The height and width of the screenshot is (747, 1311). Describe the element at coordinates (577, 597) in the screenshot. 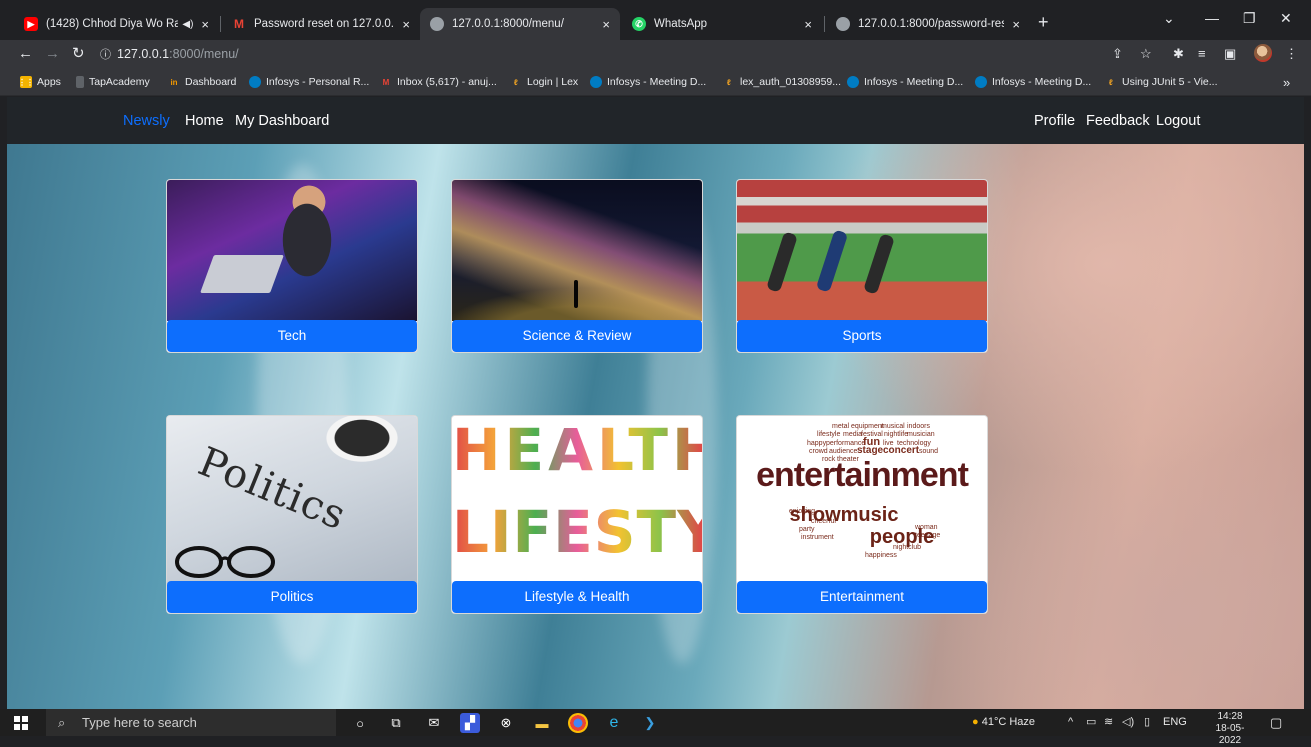

I see `category-button-lifestyle: Lifestyle & Health` at that location.